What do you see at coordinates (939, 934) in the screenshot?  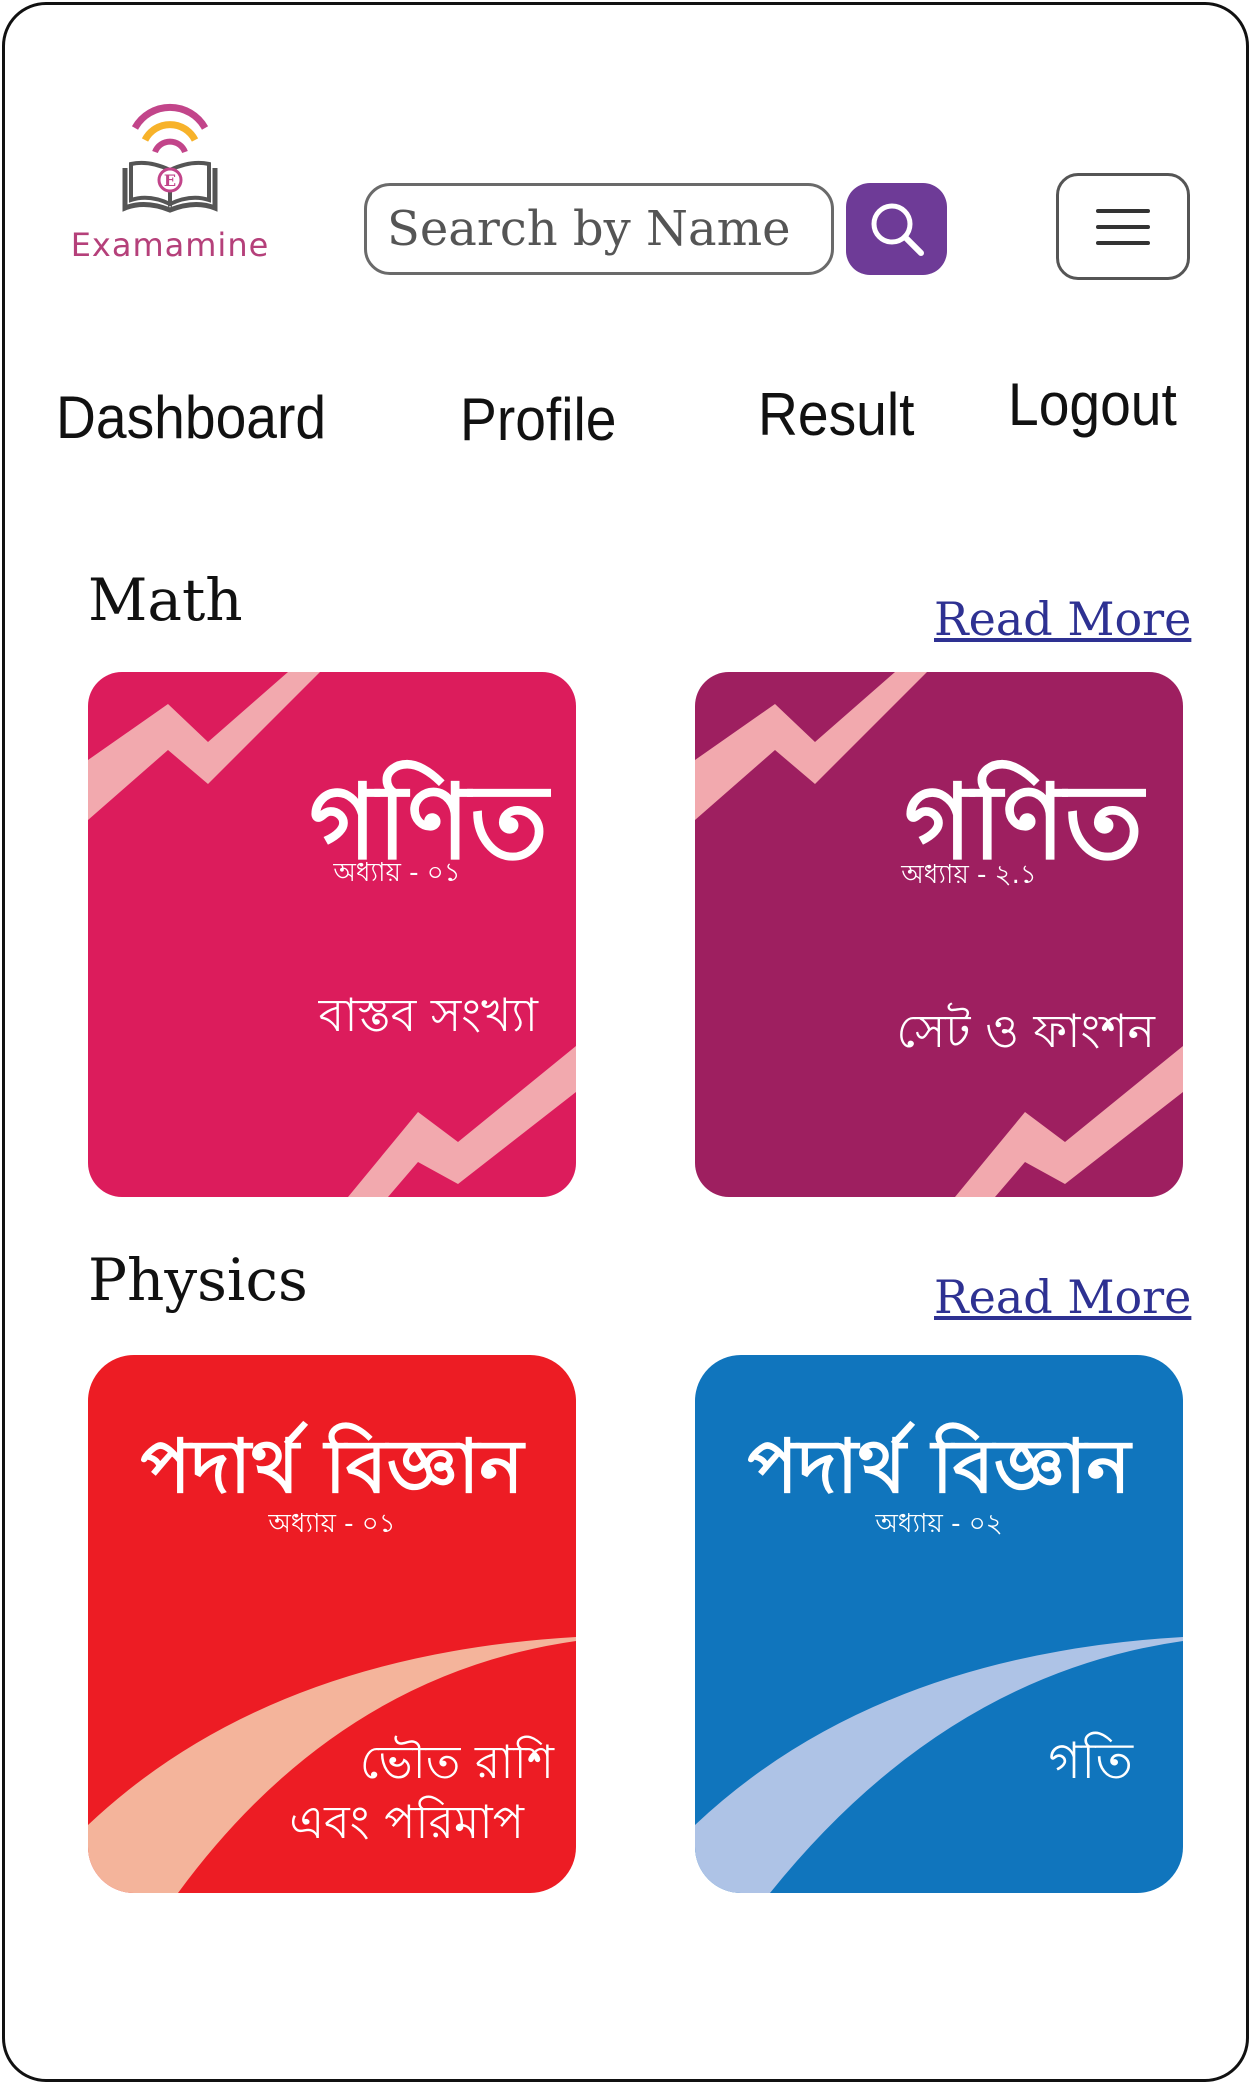 I see `math-card-chapter-2-1: গণিত অধ্যায় - ২.১ সেট ও ফাংশন` at bounding box center [939, 934].